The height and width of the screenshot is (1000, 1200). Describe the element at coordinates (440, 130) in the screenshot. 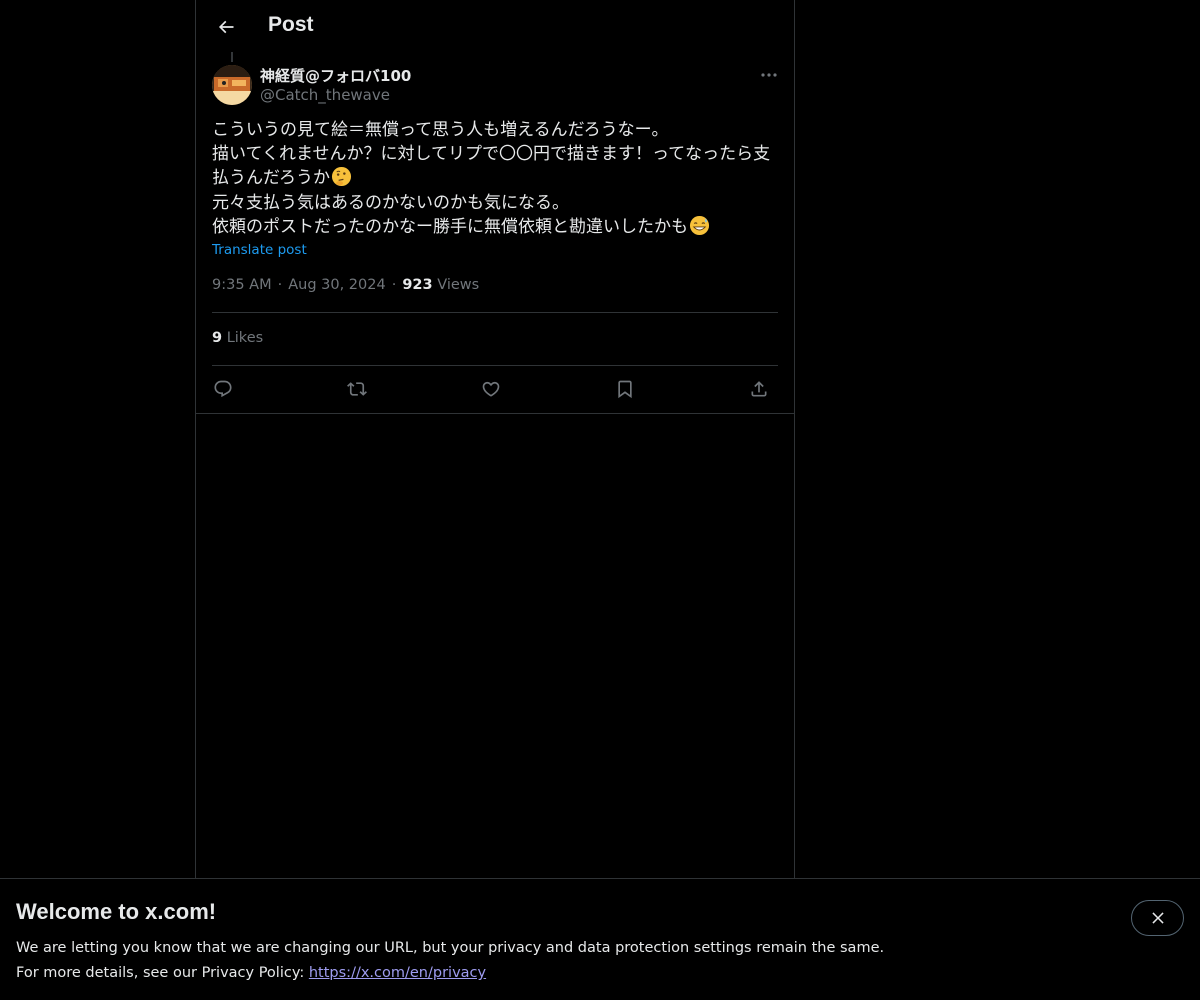

I see `post-line: こういうの見て絵＝無償って思う人も増えるんだろうなー。` at that location.